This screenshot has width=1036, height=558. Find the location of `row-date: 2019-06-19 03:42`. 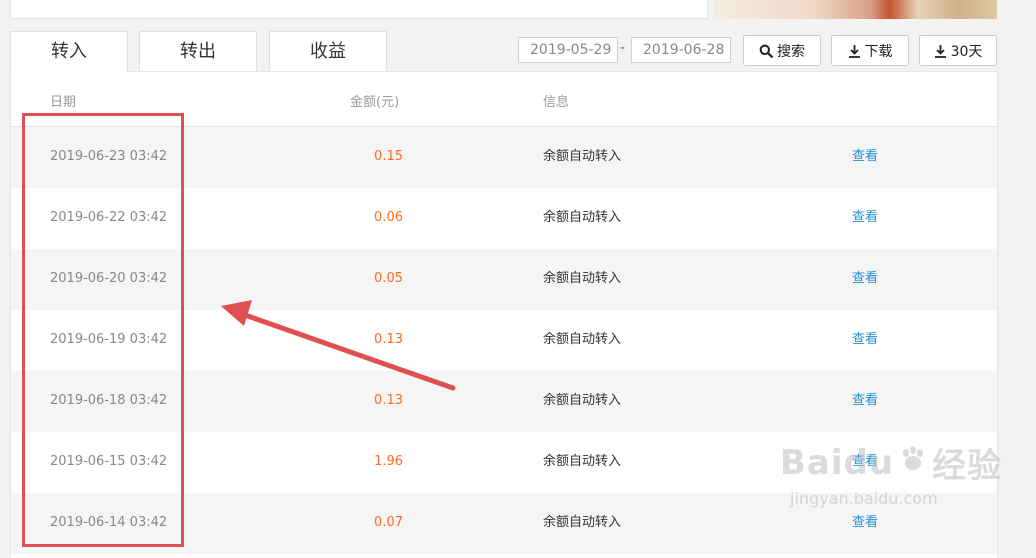

row-date: 2019-06-19 03:42 is located at coordinates (109, 339).